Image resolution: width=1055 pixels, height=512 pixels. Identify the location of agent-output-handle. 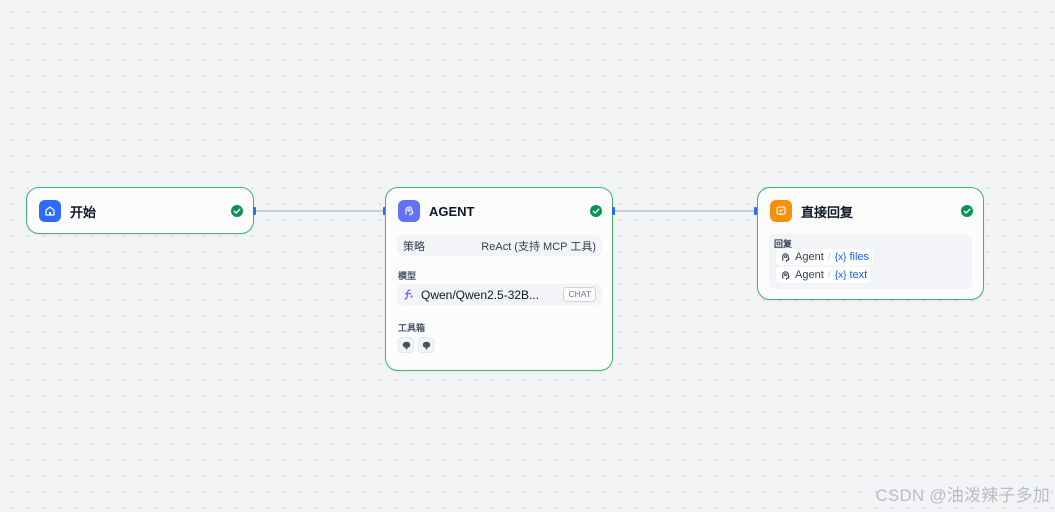
(613, 211).